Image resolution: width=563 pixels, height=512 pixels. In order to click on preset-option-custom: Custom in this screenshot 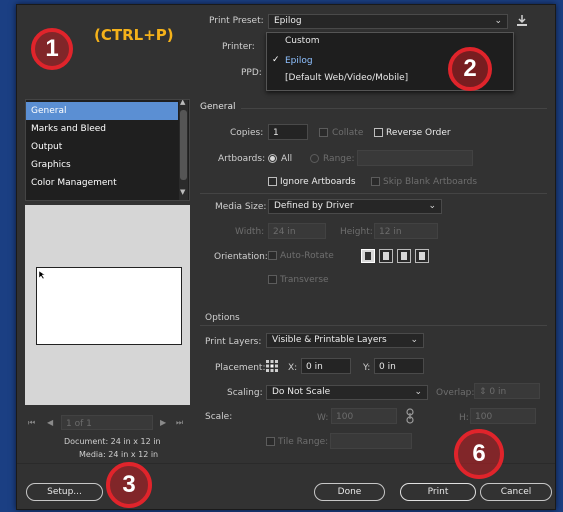, I will do `click(302, 41)`.